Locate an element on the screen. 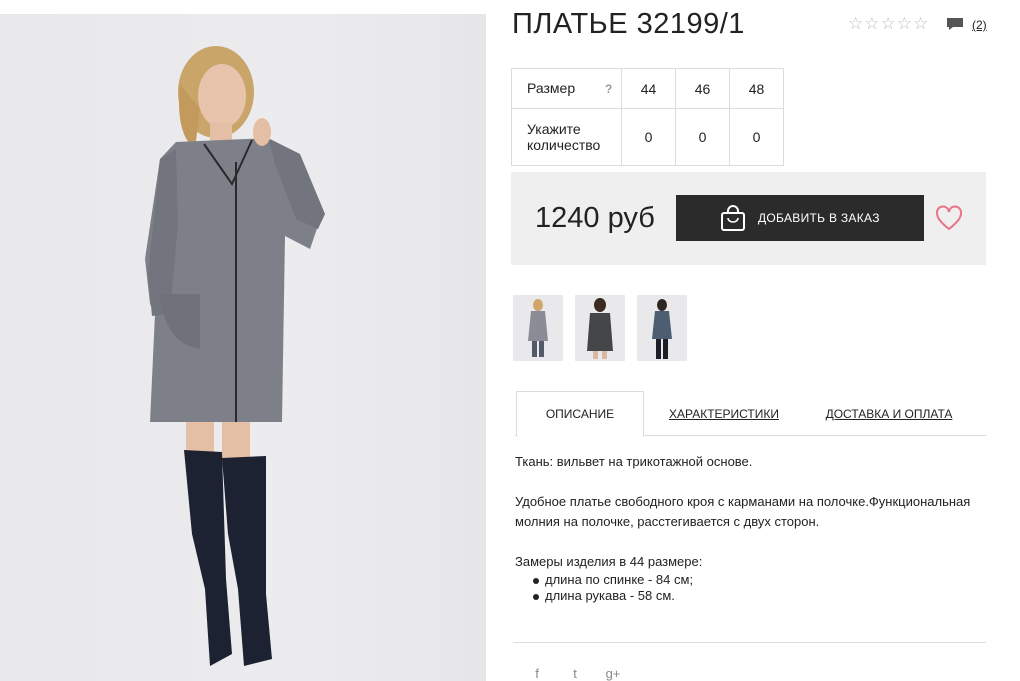 The width and height of the screenshot is (1020, 681). shopping-bag-icon is located at coordinates (733, 218).